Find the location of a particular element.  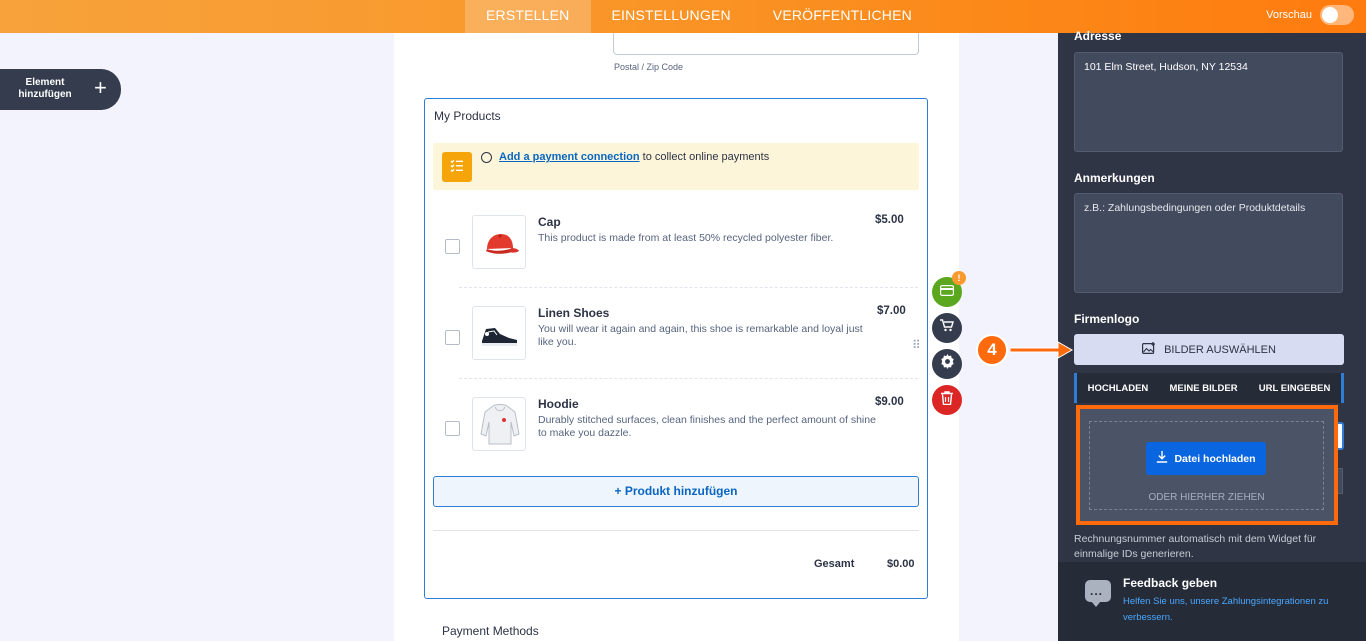

upload-file-button: Datei hochladen is located at coordinates (1206, 458).